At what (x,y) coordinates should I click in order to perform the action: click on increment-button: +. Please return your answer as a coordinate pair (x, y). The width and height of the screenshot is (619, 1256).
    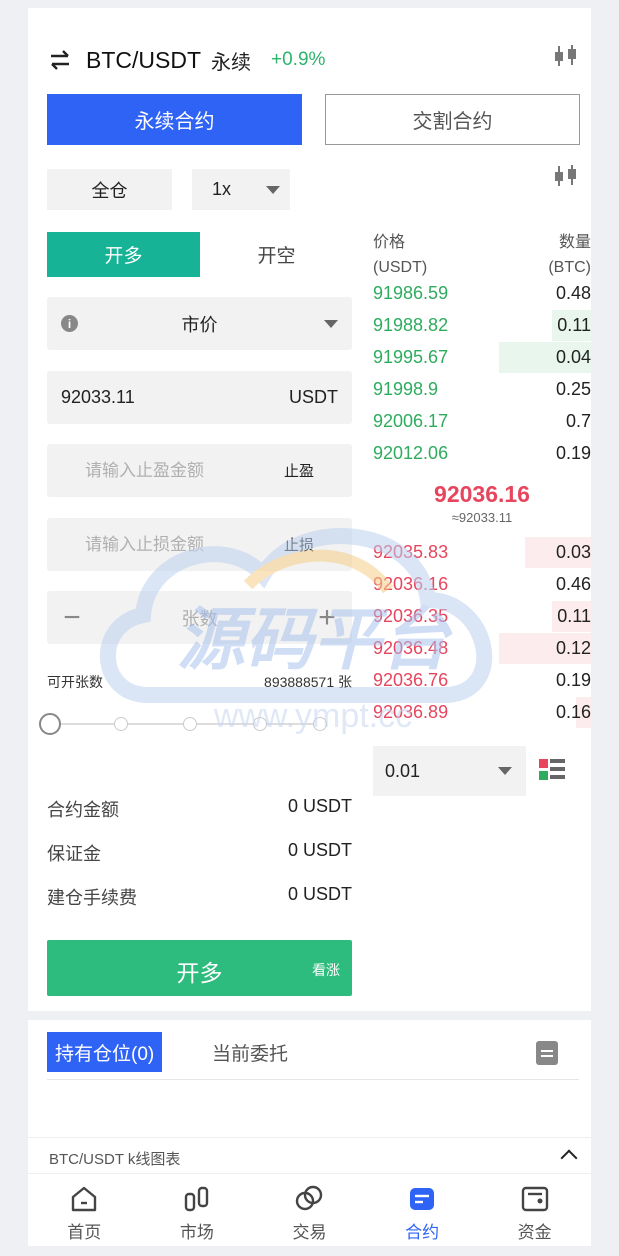
    Looking at the image, I should click on (327, 617).